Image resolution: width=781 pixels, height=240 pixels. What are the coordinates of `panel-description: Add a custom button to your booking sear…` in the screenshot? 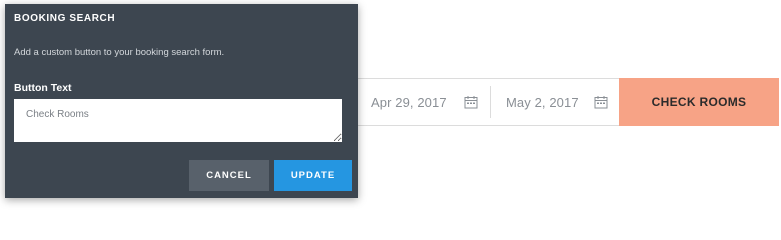 It's located at (119, 52).